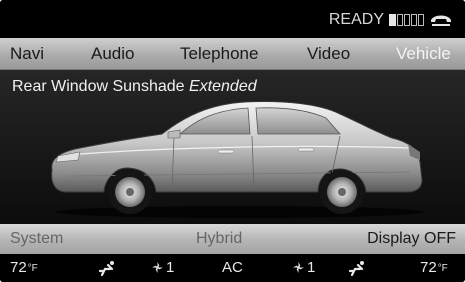  I want to click on display-off-button: Display OFF, so click(411, 239).